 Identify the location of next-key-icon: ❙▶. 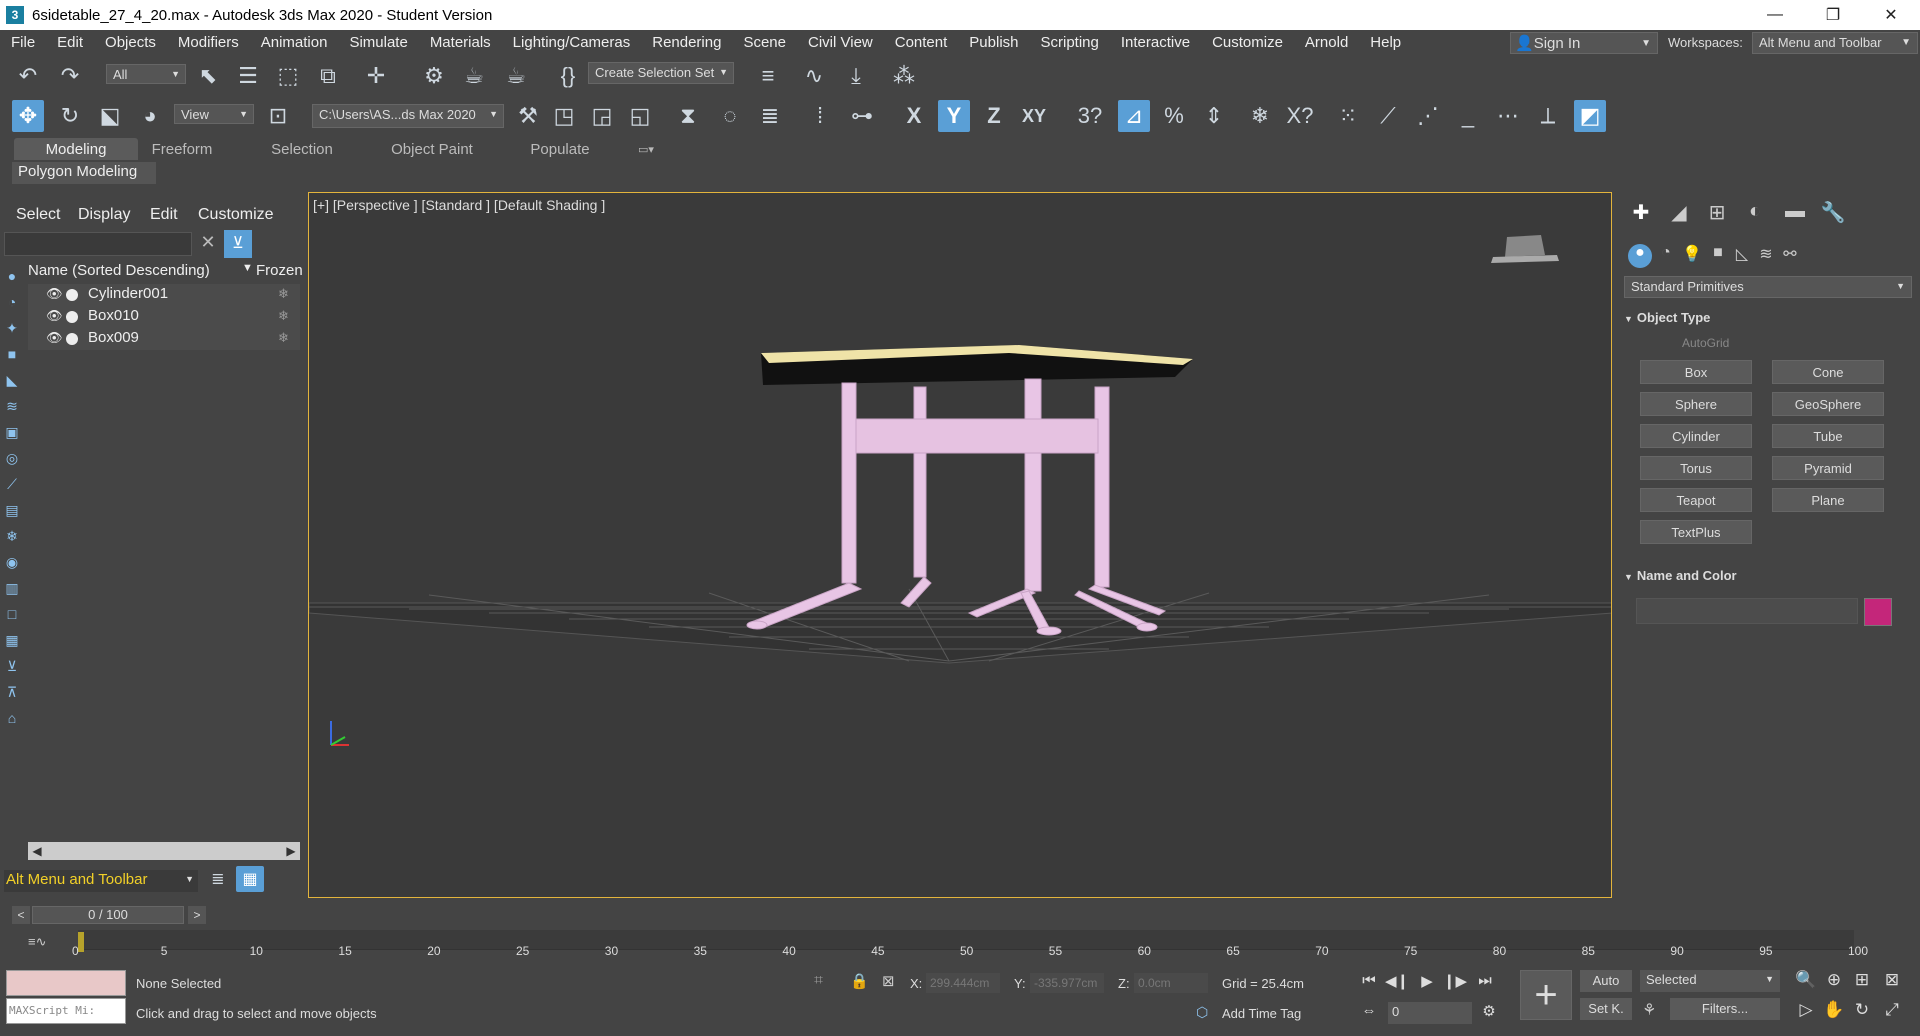
(1455, 983).